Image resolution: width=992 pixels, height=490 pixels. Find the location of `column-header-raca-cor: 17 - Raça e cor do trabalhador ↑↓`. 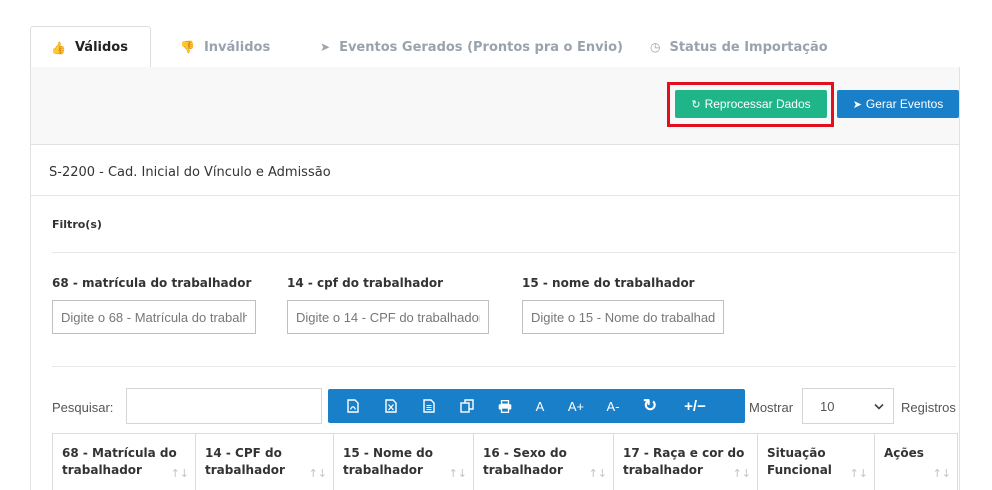

column-header-raca-cor: 17 - Raça e cor do trabalhador ↑↓ is located at coordinates (686, 462).